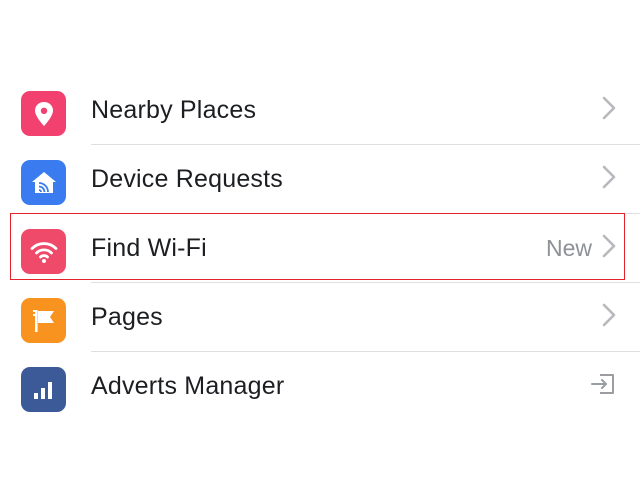 The height and width of the screenshot is (500, 640). Describe the element at coordinates (174, 110) in the screenshot. I see `menu-item-label: Nearby Places` at that location.